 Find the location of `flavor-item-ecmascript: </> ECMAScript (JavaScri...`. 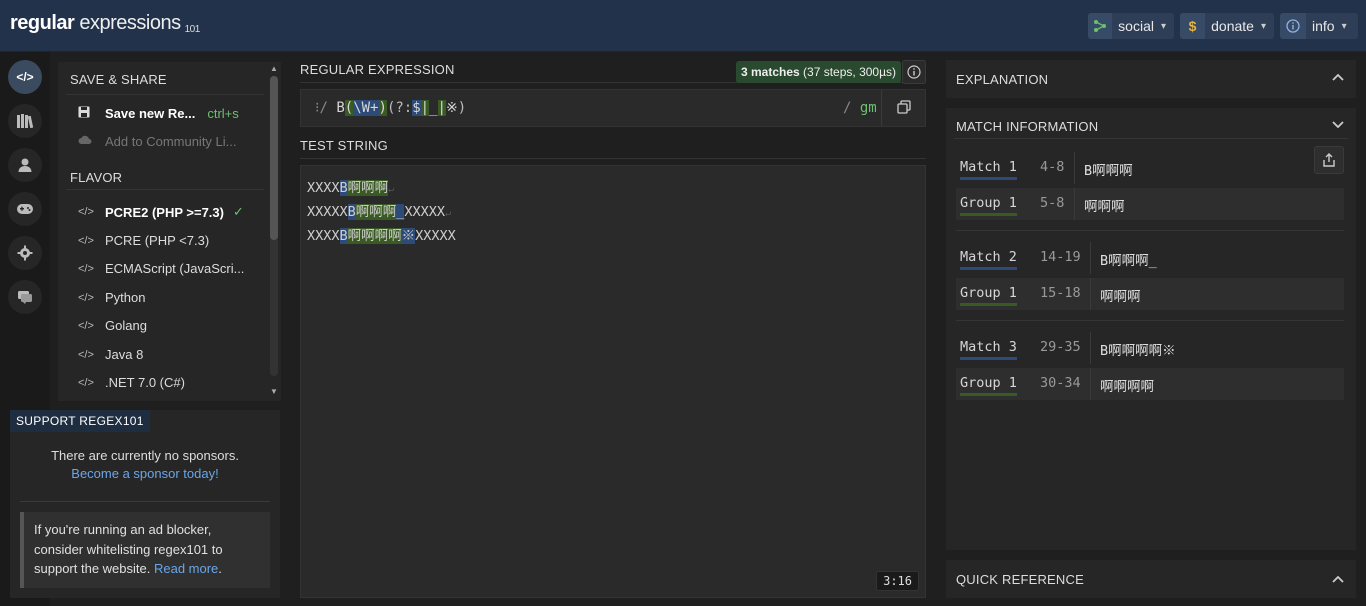

flavor-item-ecmascript: </> ECMAScript (JavaScri... is located at coordinates (161, 268).